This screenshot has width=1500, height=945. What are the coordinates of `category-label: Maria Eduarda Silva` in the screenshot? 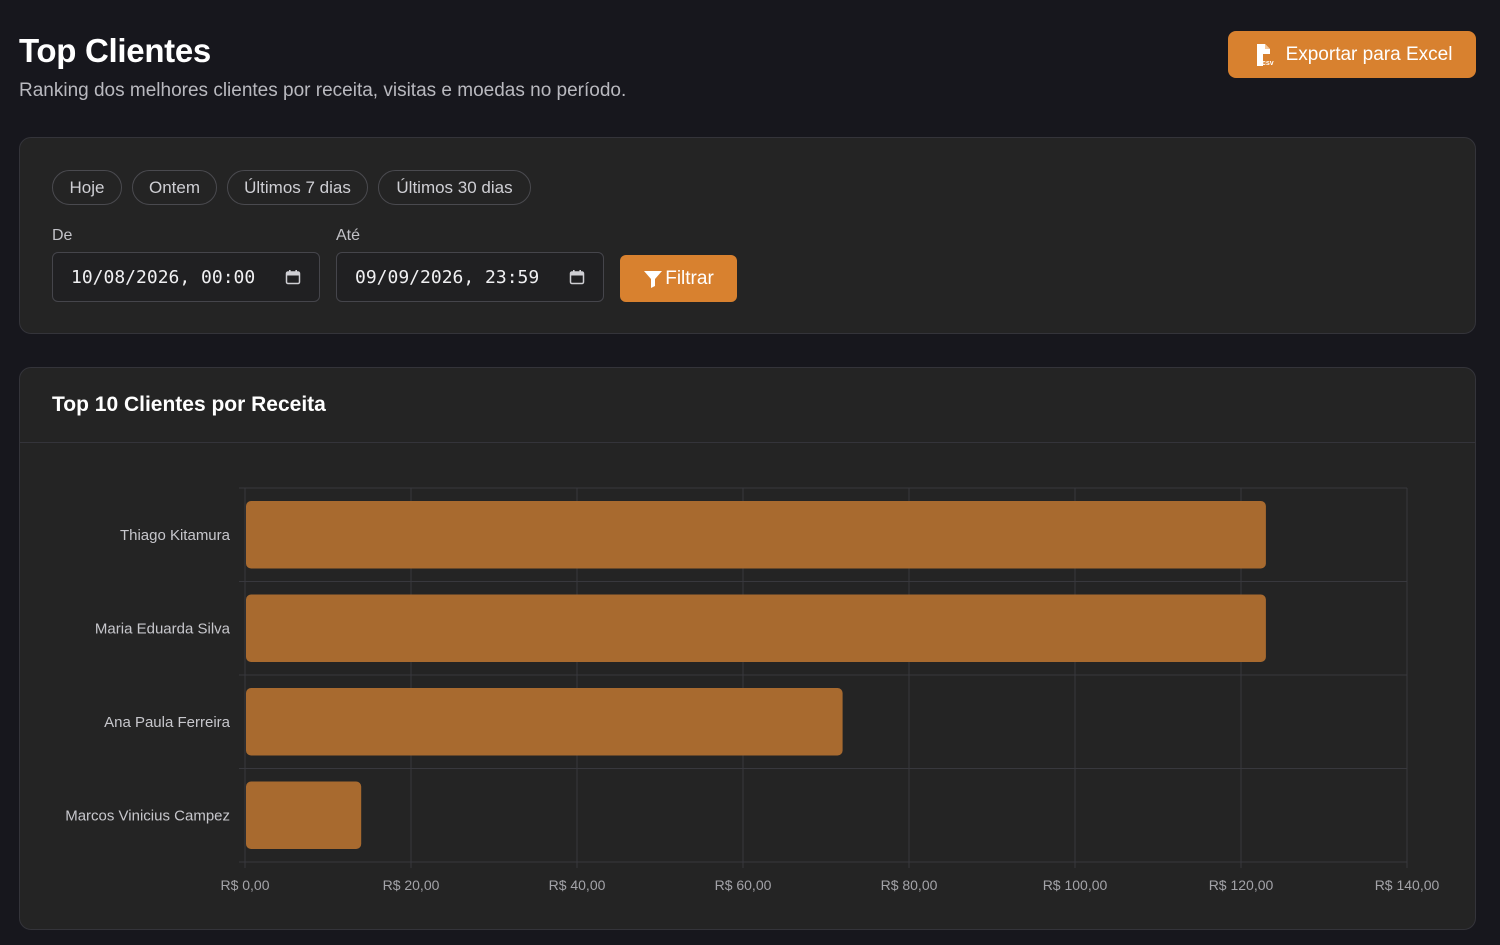 It's located at (163, 628).